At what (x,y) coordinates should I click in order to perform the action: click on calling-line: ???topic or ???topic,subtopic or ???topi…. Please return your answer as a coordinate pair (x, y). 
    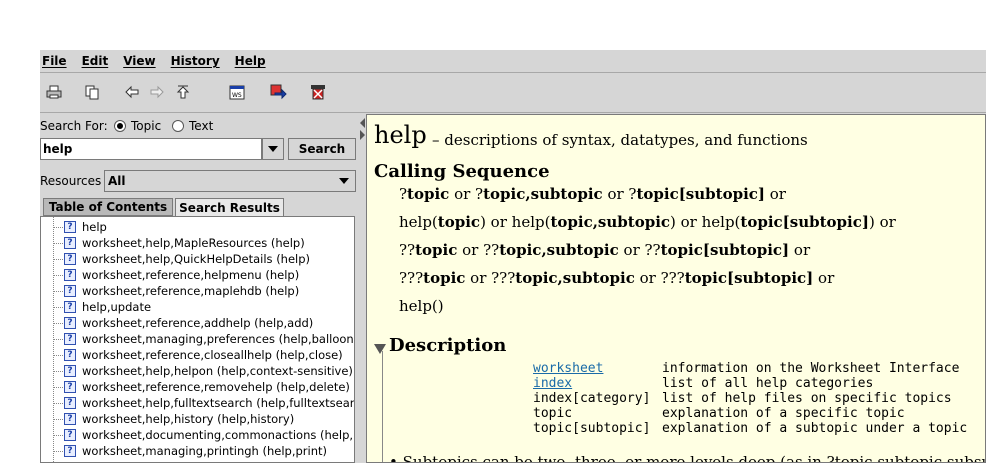
    Looking at the image, I should click on (616, 278).